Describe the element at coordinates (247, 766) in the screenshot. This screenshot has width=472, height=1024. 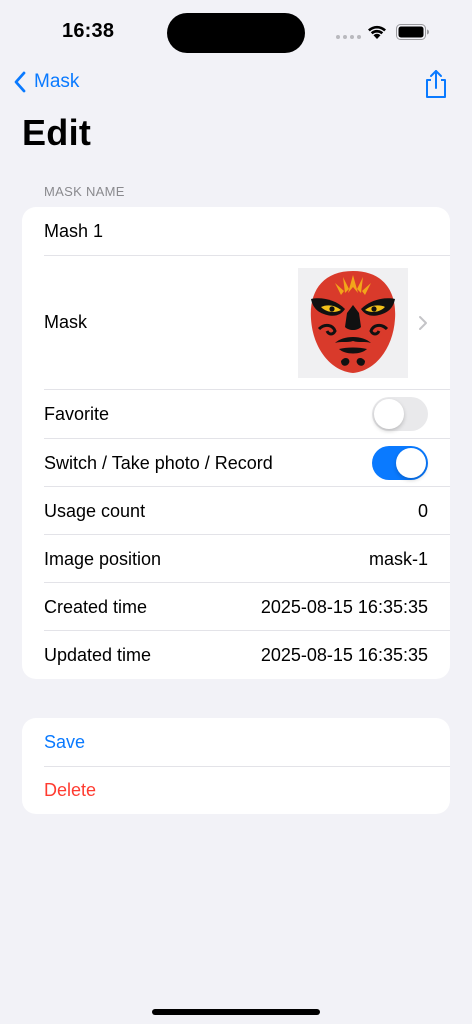
I see `divider` at that location.